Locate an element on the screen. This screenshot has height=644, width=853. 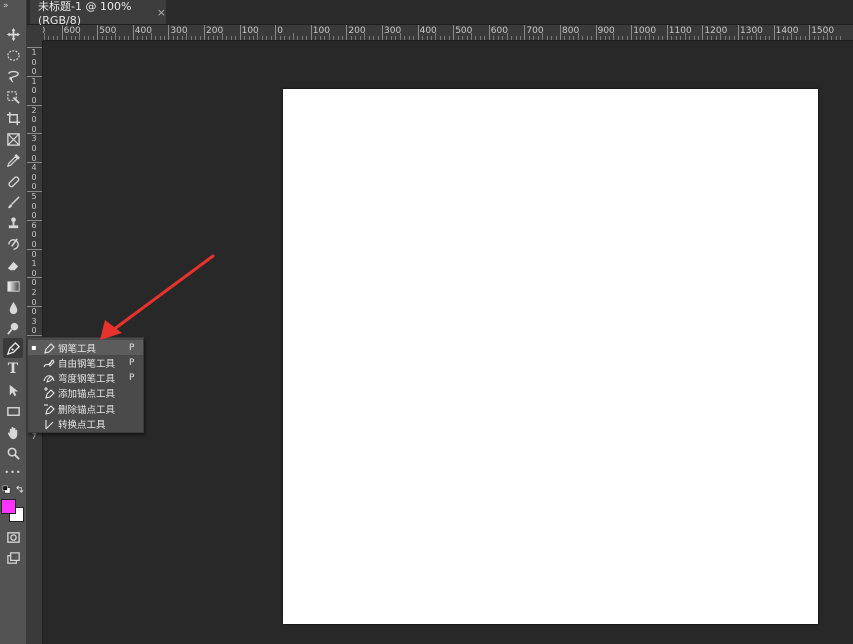
move-tool is located at coordinates (13, 34).